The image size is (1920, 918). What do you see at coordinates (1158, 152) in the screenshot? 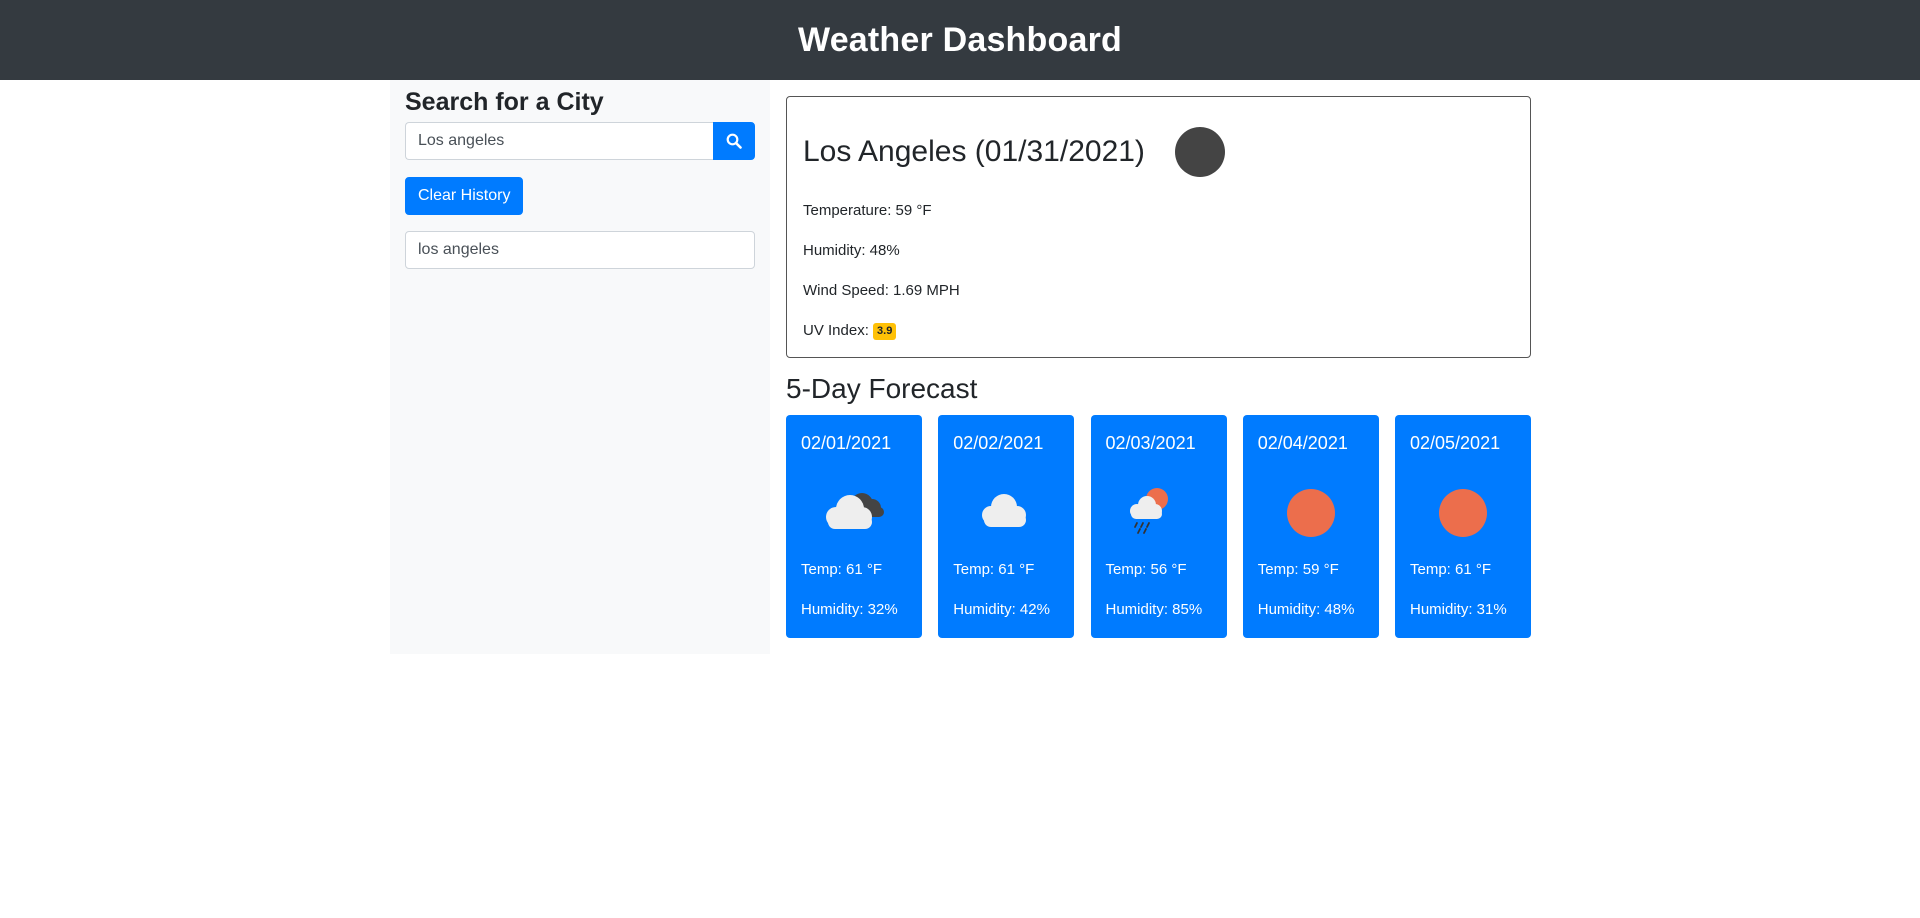
I see `current-title-row: Los Angeles (01/31/2021)` at bounding box center [1158, 152].